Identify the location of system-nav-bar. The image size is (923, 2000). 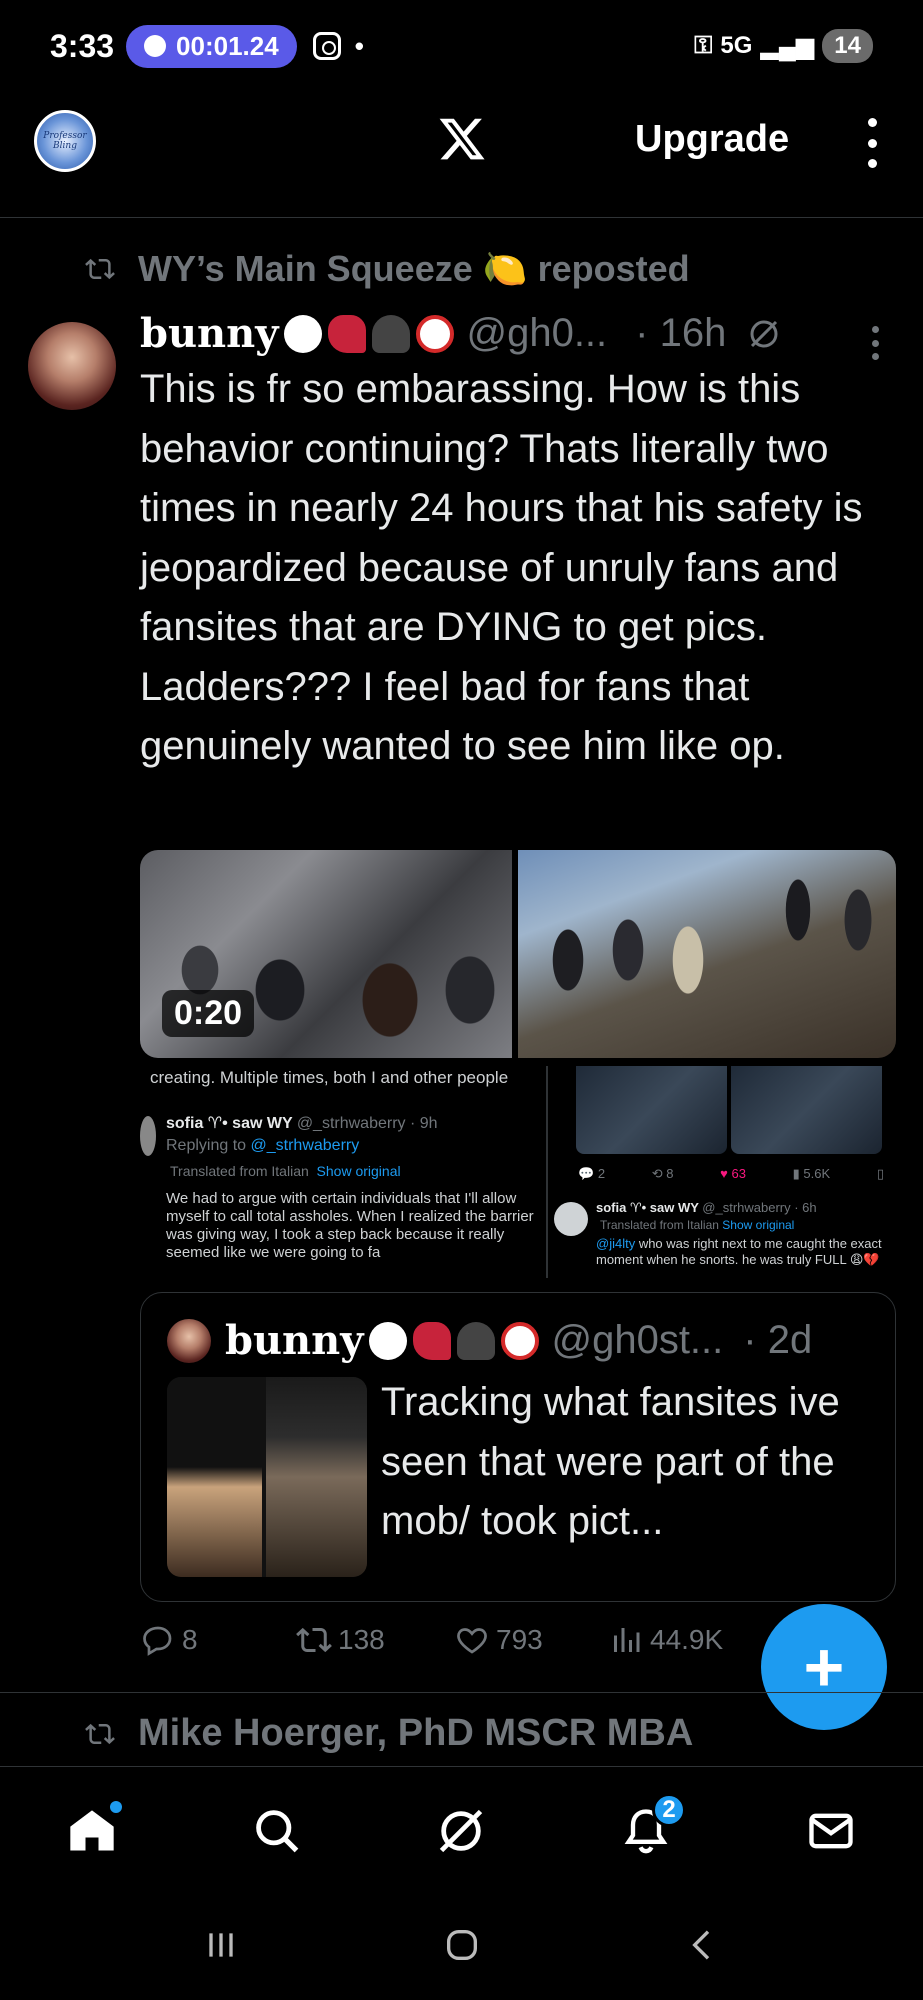
(461, 1947).